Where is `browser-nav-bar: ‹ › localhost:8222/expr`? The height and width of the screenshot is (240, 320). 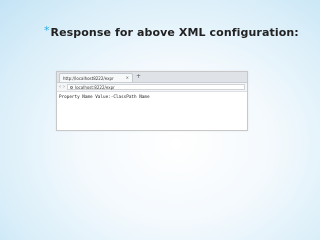 browser-nav-bar: ‹ › localhost:8222/expr is located at coordinates (152, 87).